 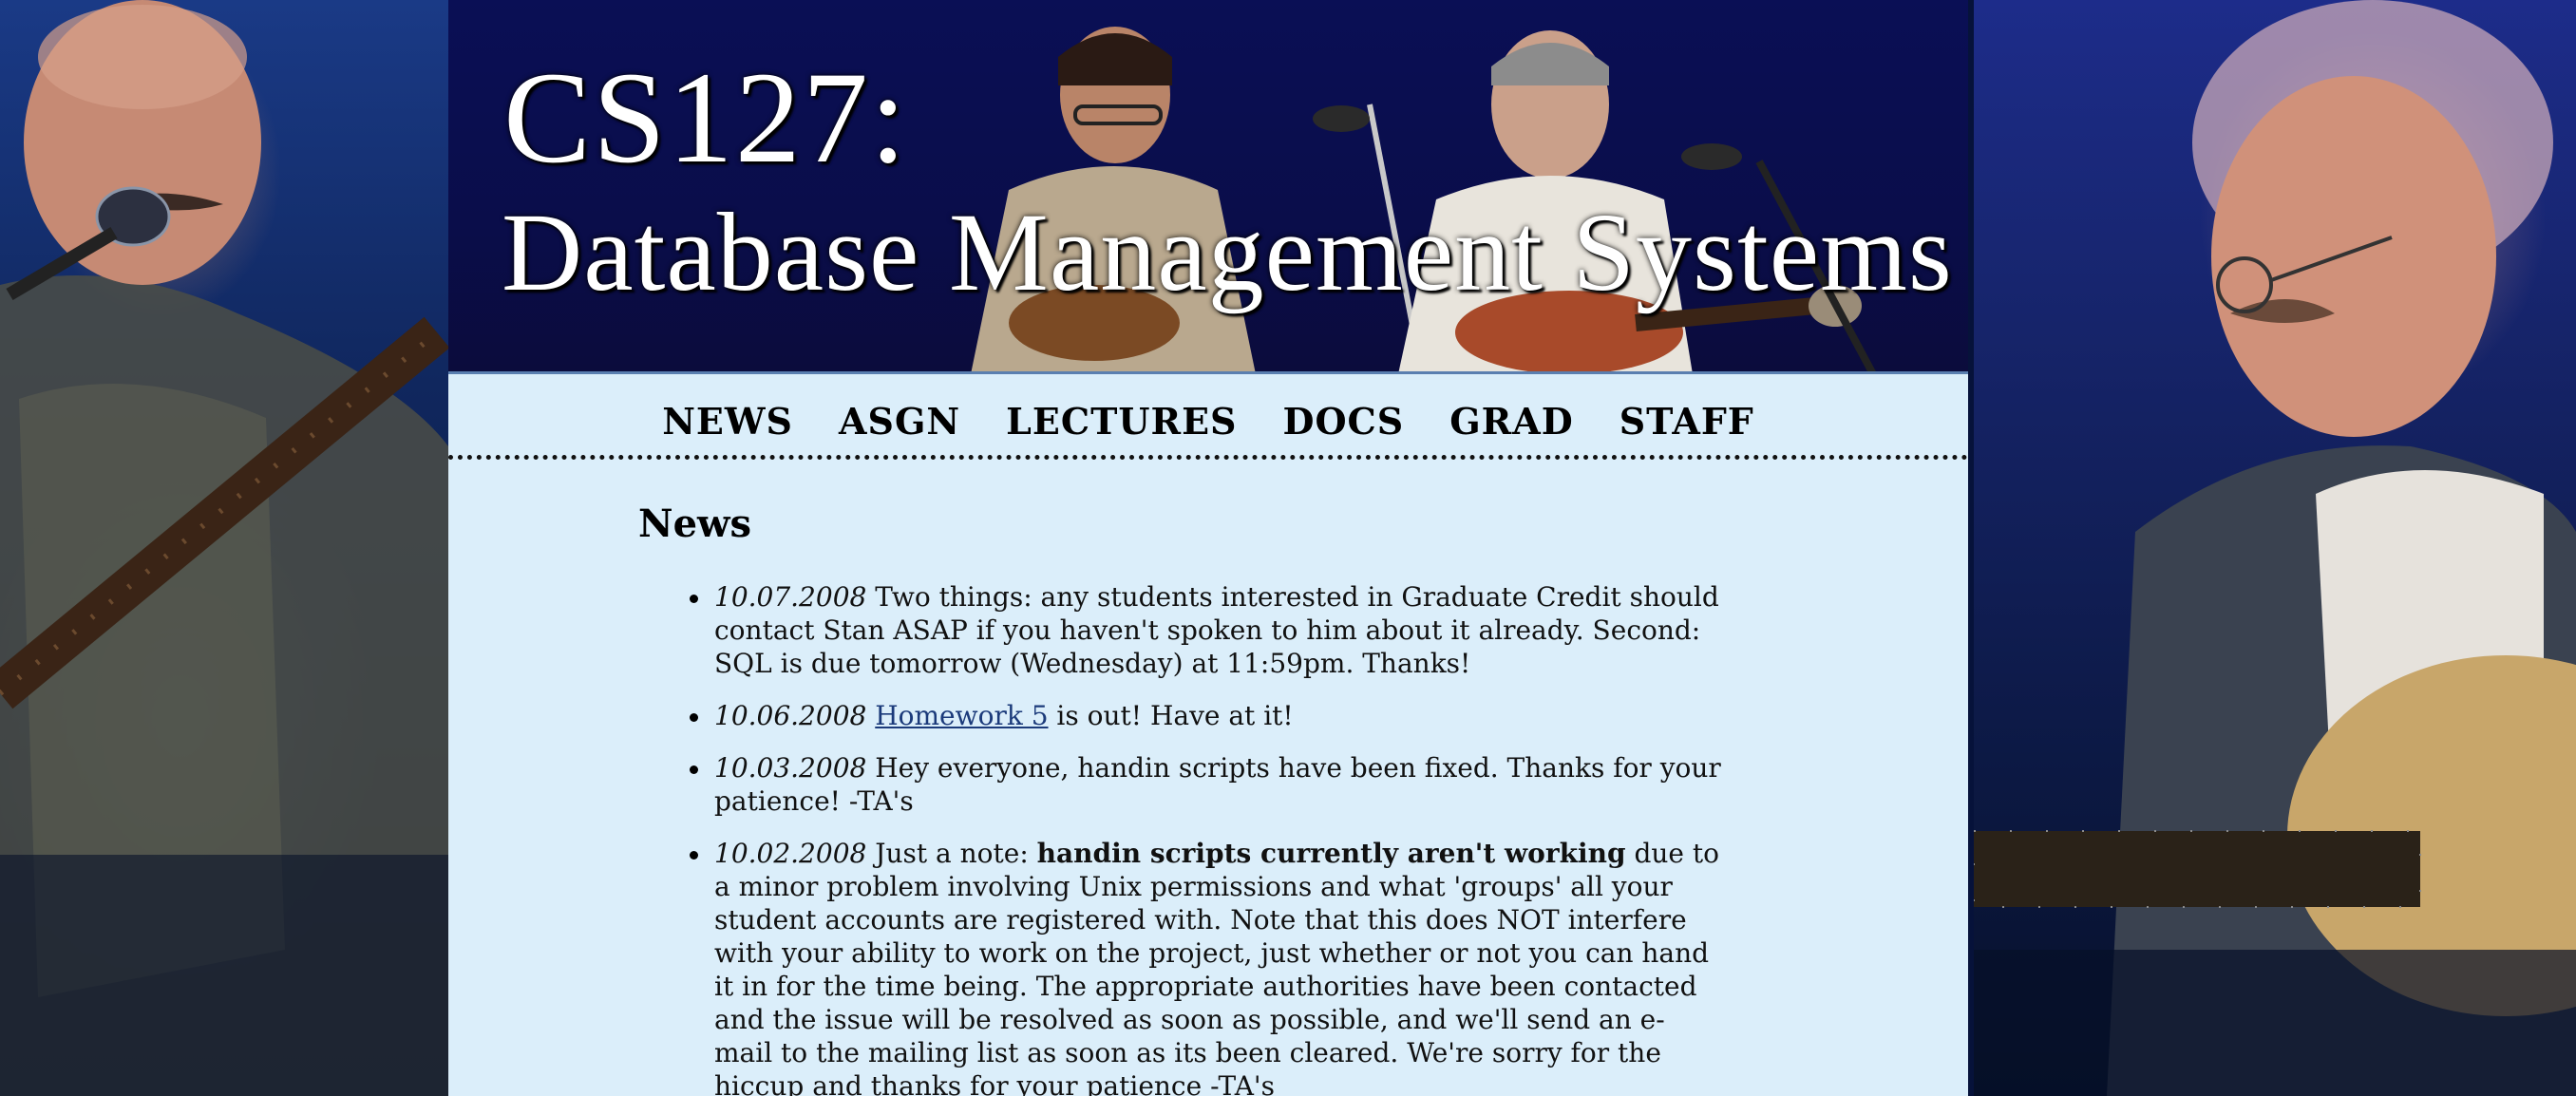 I want to click on news-date: 10.03.2008, so click(x=790, y=768).